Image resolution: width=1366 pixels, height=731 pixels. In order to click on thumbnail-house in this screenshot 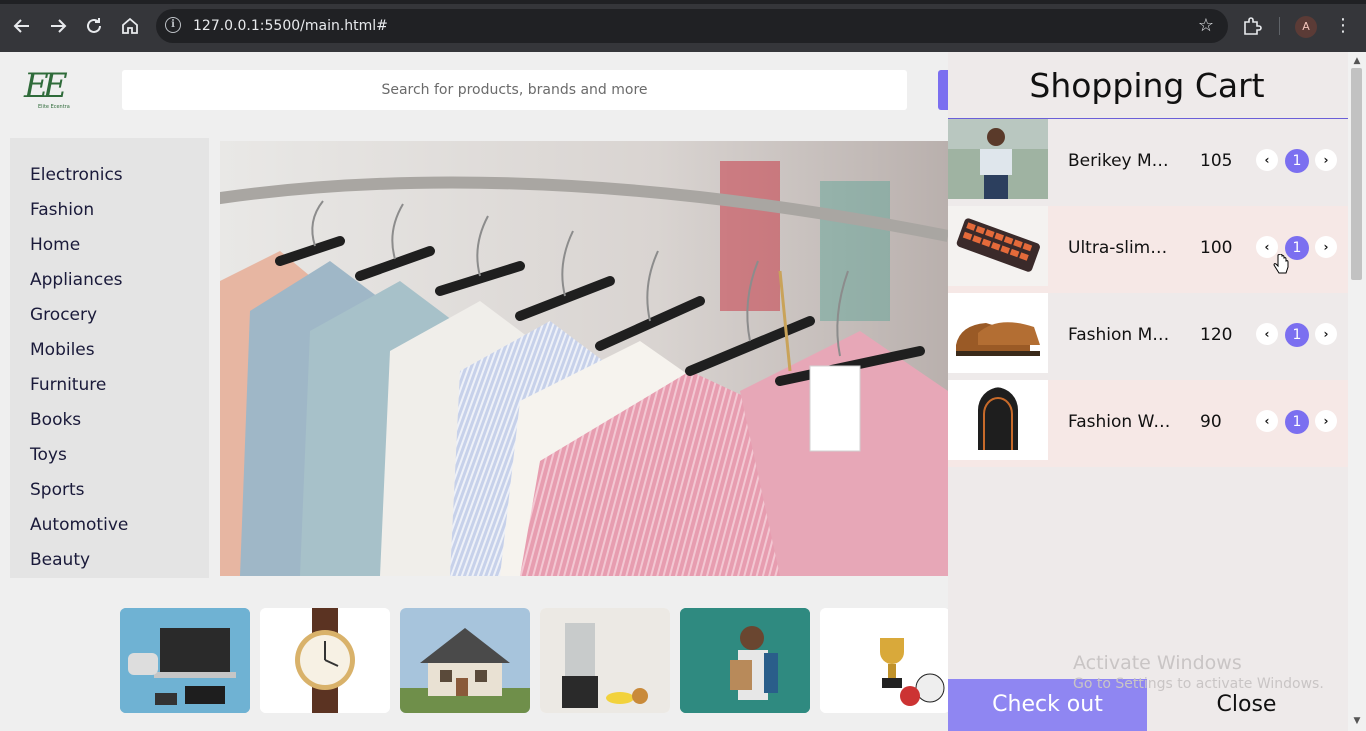, I will do `click(465, 660)`.